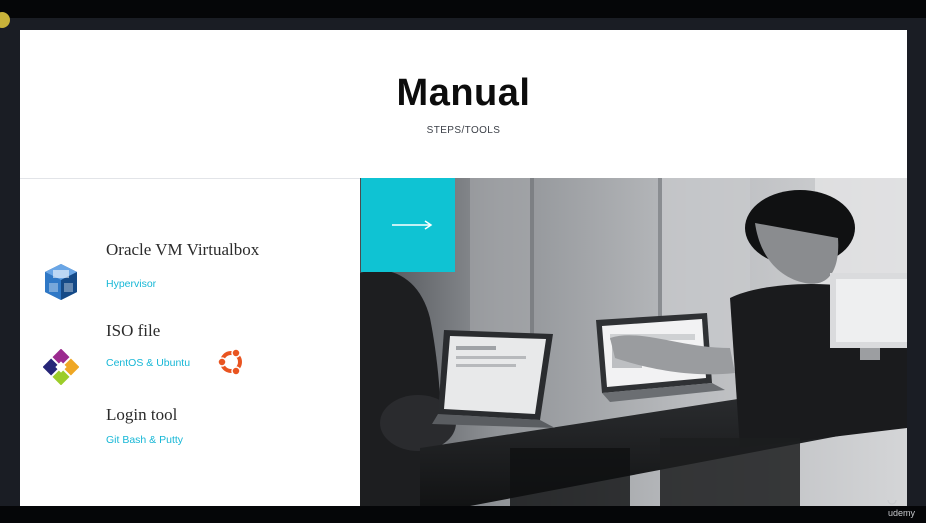  Describe the element at coordinates (463, 130) in the screenshot. I see `slide-subtitle: STEPS/TOOLS` at that location.